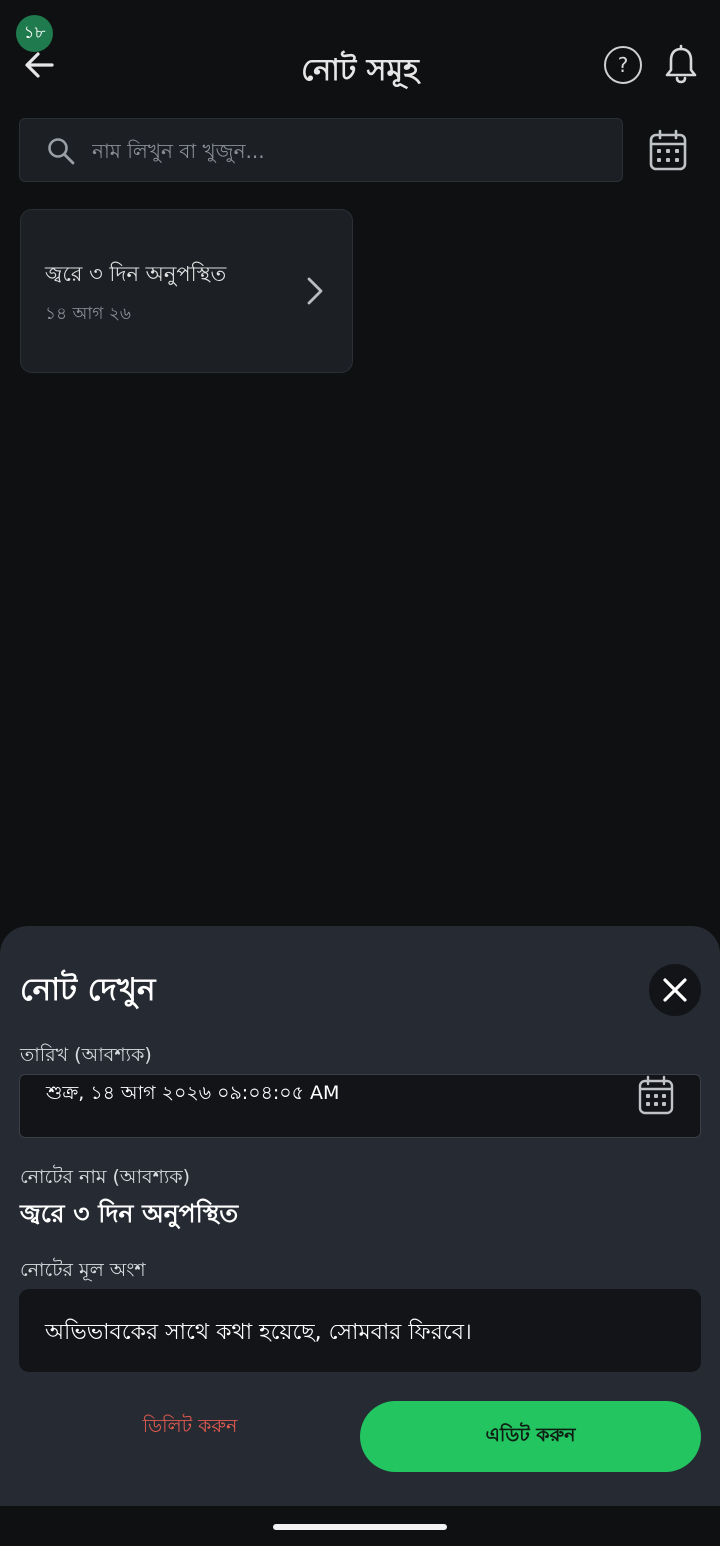 The height and width of the screenshot is (1546, 720). I want to click on bell-icon, so click(681, 64).